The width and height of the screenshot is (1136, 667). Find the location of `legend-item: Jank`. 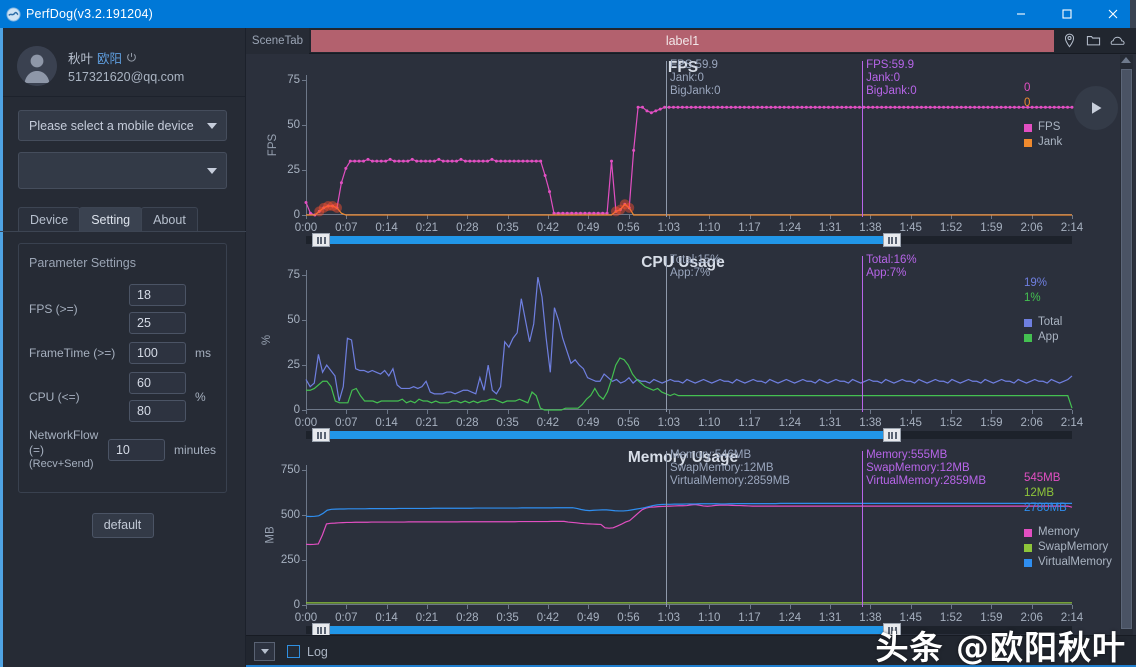

legend-item: Jank is located at coordinates (1070, 142).